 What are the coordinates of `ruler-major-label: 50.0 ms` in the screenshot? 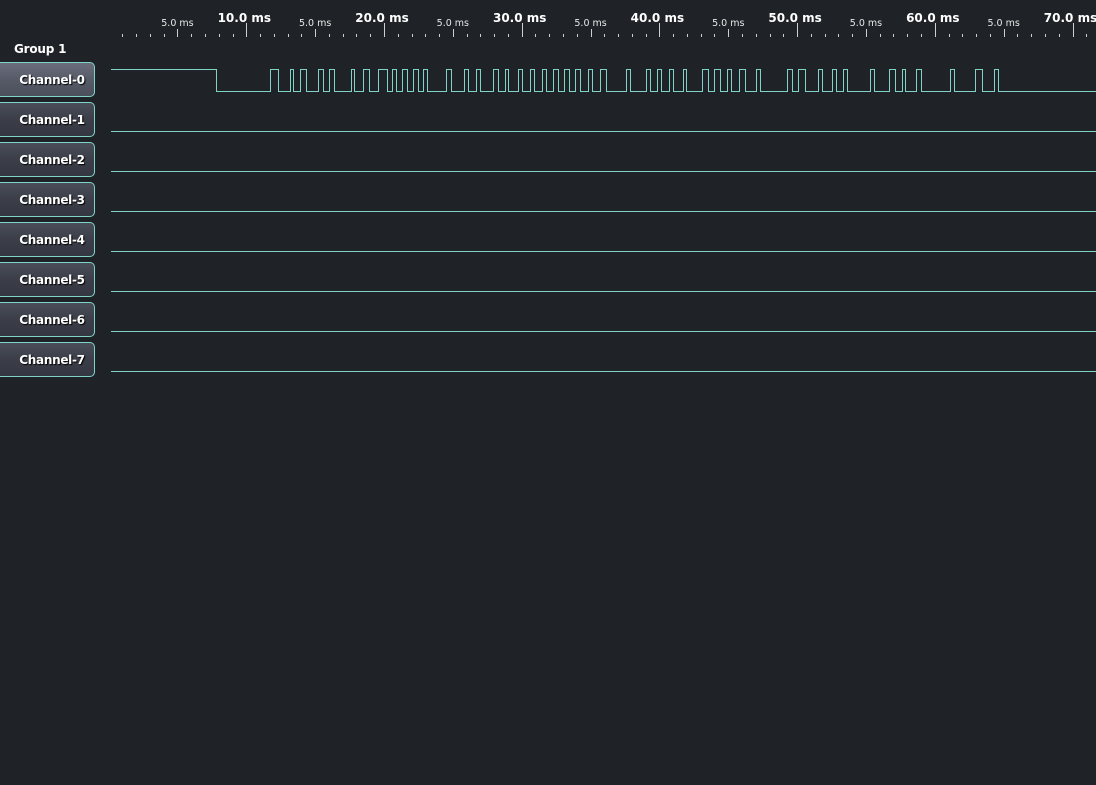 It's located at (794, 18).